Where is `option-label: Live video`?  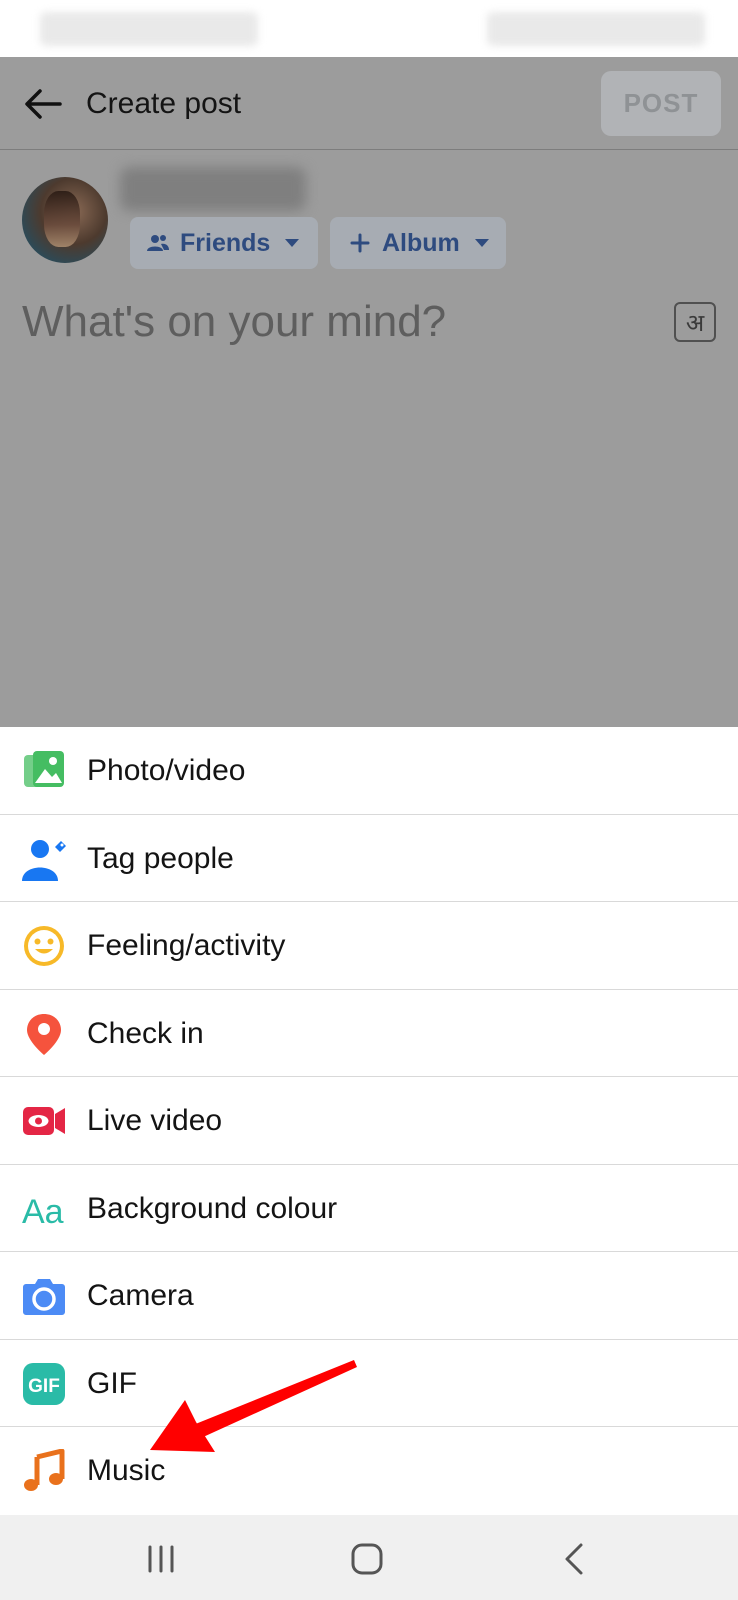
option-label: Live video is located at coordinates (155, 1120).